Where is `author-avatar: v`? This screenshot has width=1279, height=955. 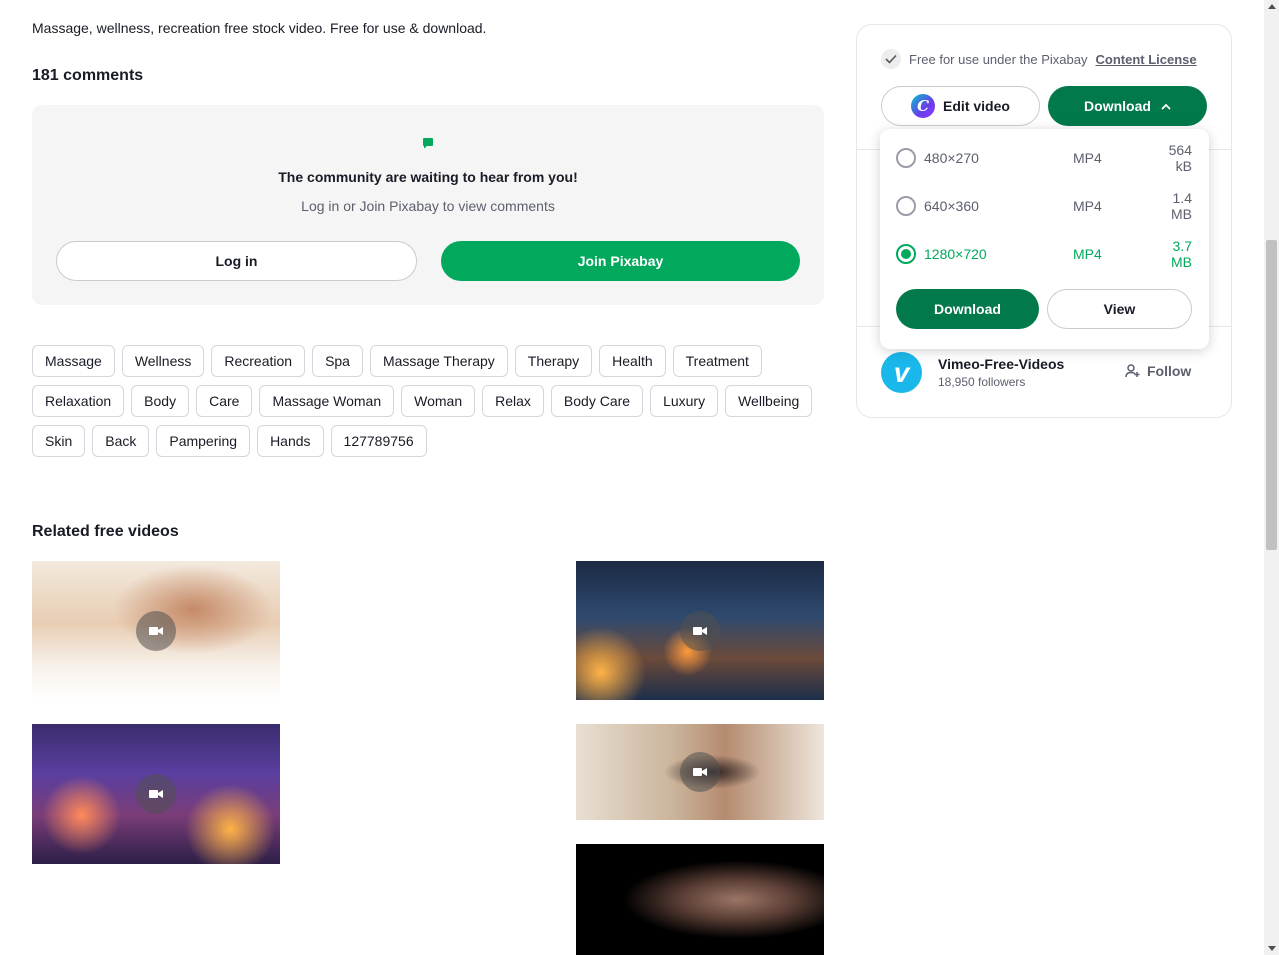 author-avatar: v is located at coordinates (901, 372).